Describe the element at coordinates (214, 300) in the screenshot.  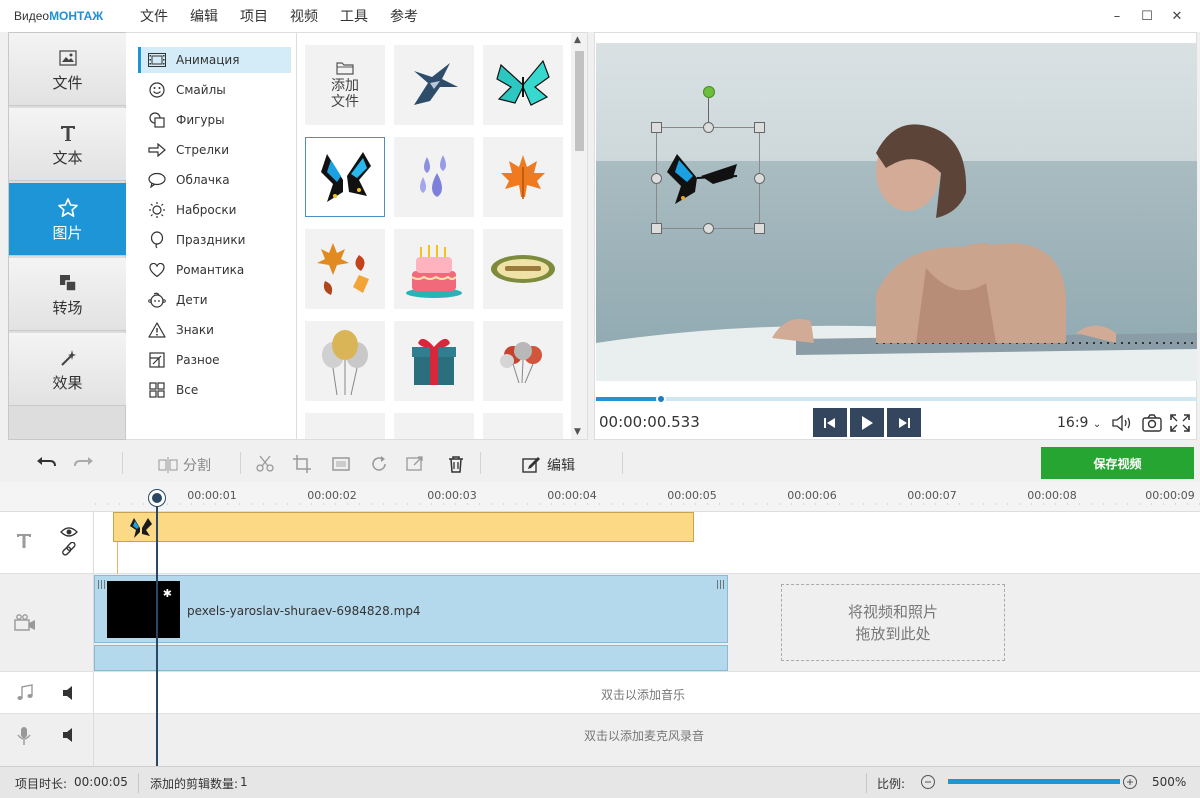
I see `sticker-cat-kids: Дети` at that location.